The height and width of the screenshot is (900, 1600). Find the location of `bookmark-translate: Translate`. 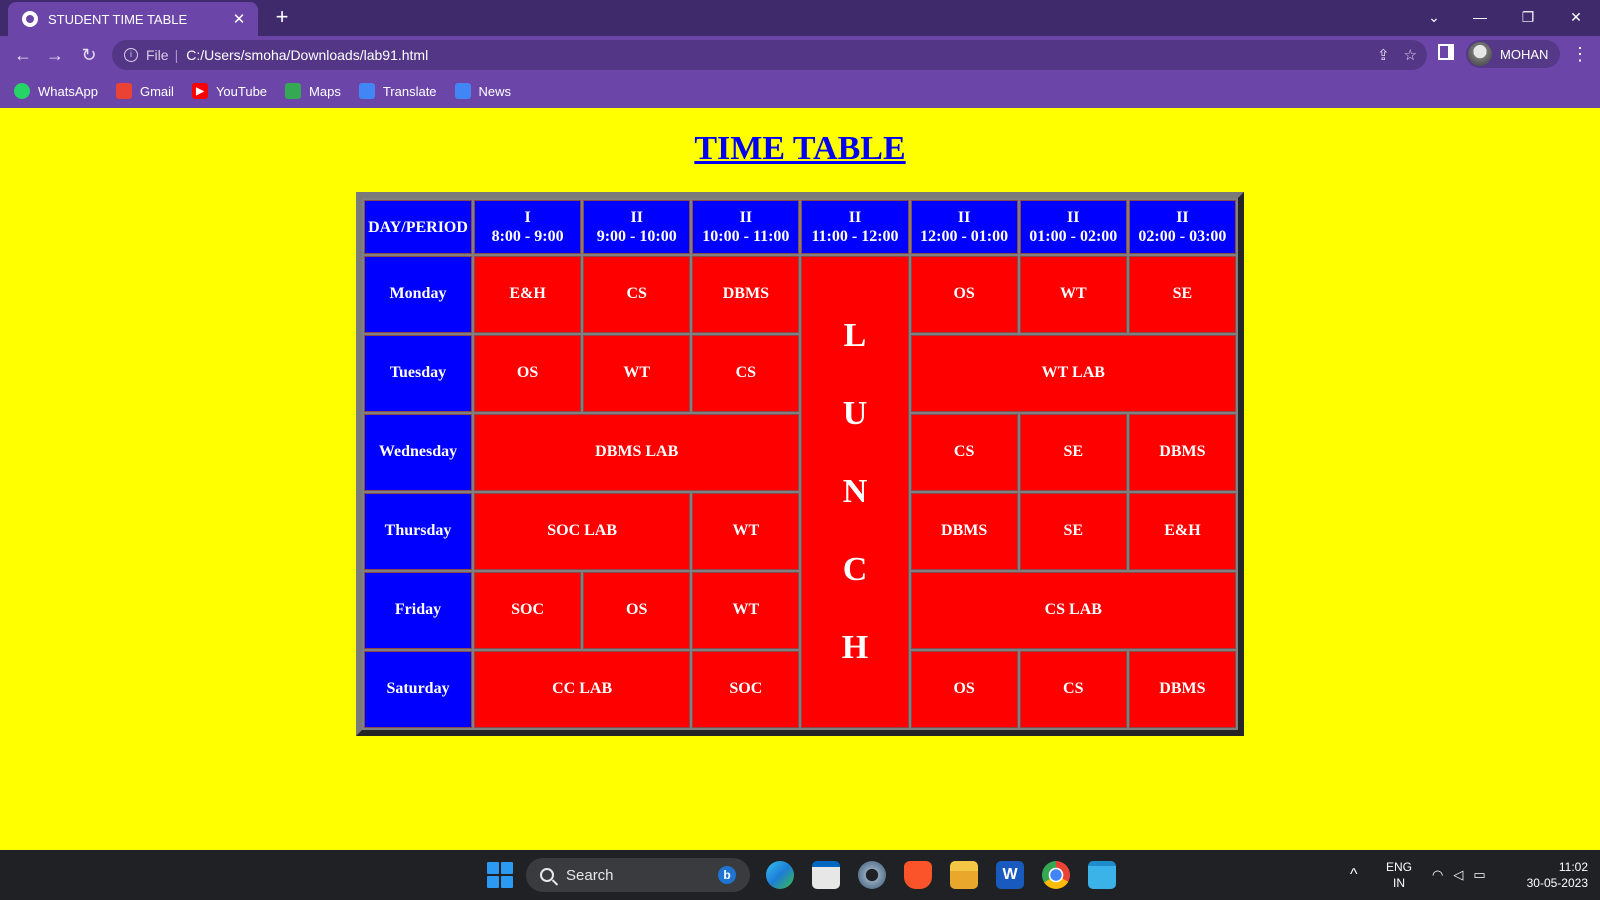

bookmark-translate: Translate is located at coordinates (397, 91).